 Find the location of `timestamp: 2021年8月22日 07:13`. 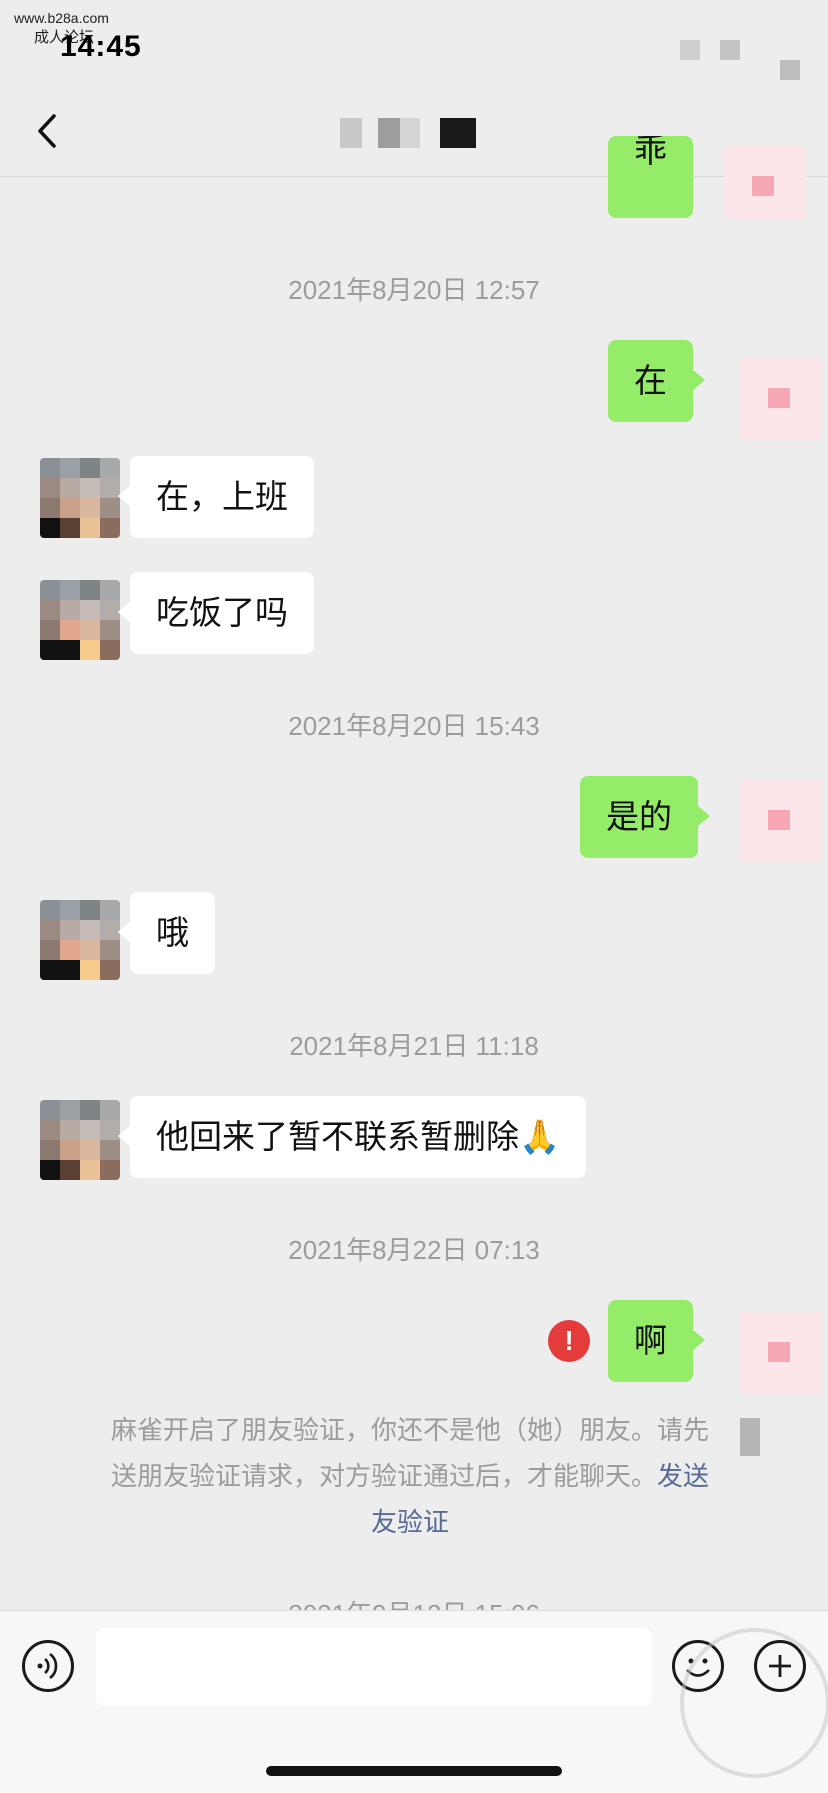

timestamp: 2021年8月22日 07:13 is located at coordinates (414, 1250).